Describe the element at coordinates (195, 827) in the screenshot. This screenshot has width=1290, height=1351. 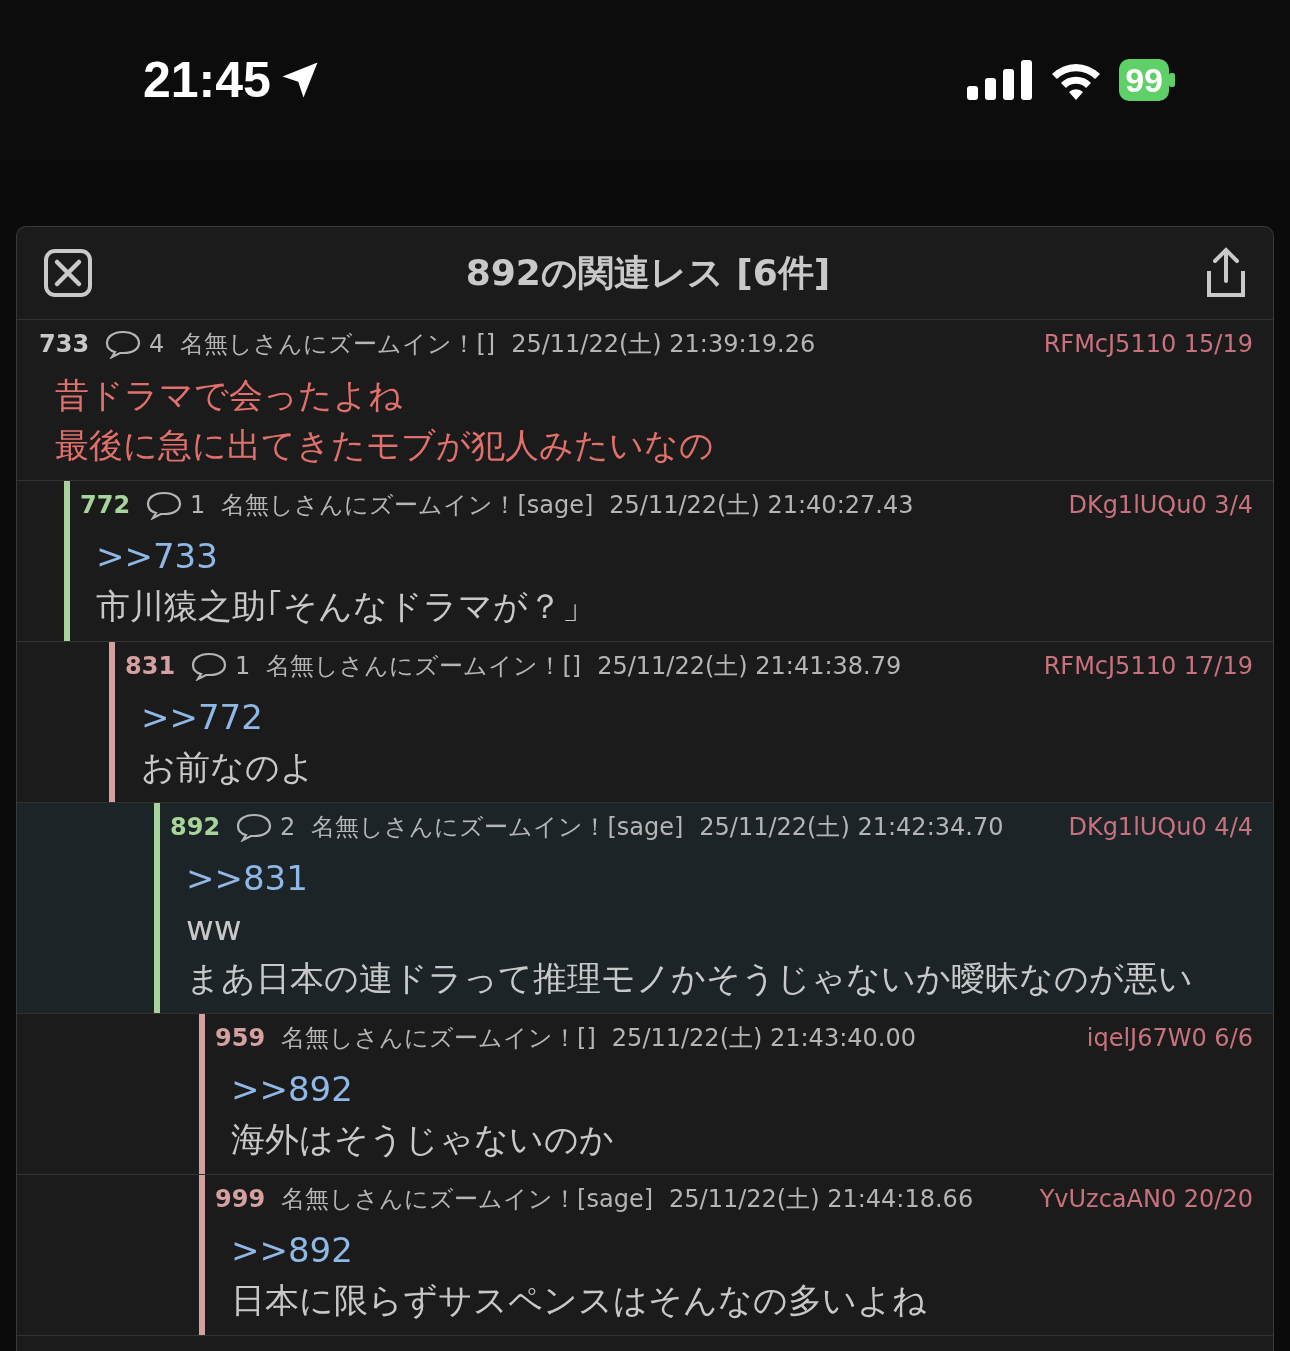
I see `post-number: 892` at that location.